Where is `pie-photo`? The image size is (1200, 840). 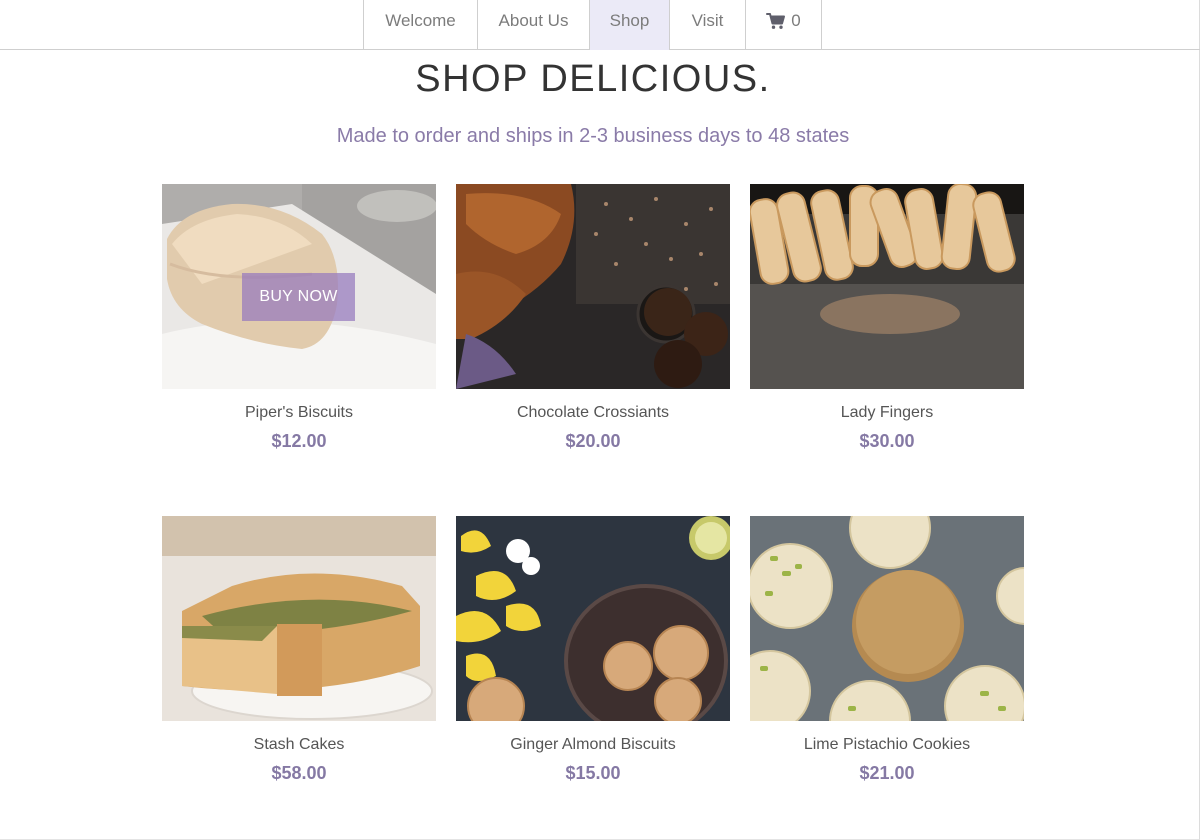 pie-photo is located at coordinates (299, 618).